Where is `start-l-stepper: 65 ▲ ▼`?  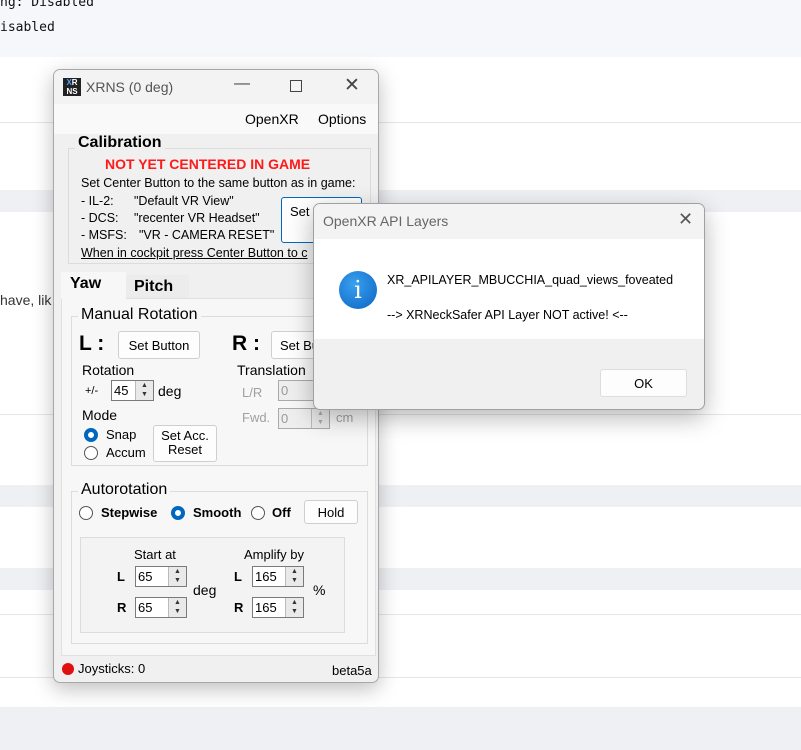
start-l-stepper: 65 ▲ ▼ is located at coordinates (161, 576).